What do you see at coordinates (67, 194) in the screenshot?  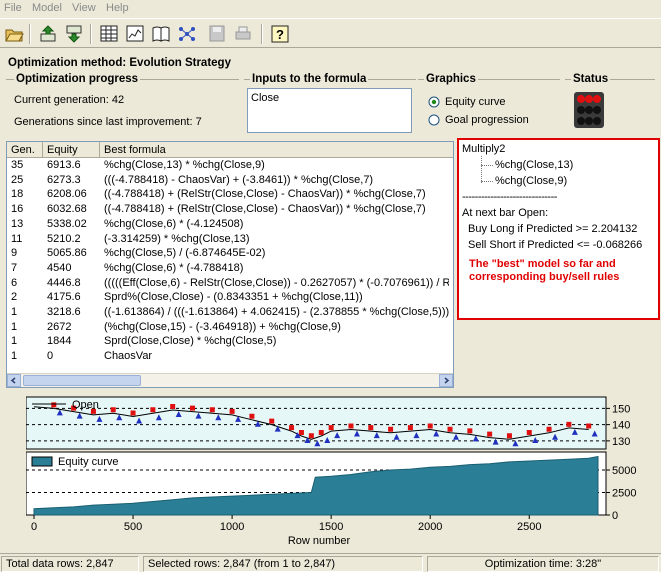 I see `cell-equity: 6208.06` at bounding box center [67, 194].